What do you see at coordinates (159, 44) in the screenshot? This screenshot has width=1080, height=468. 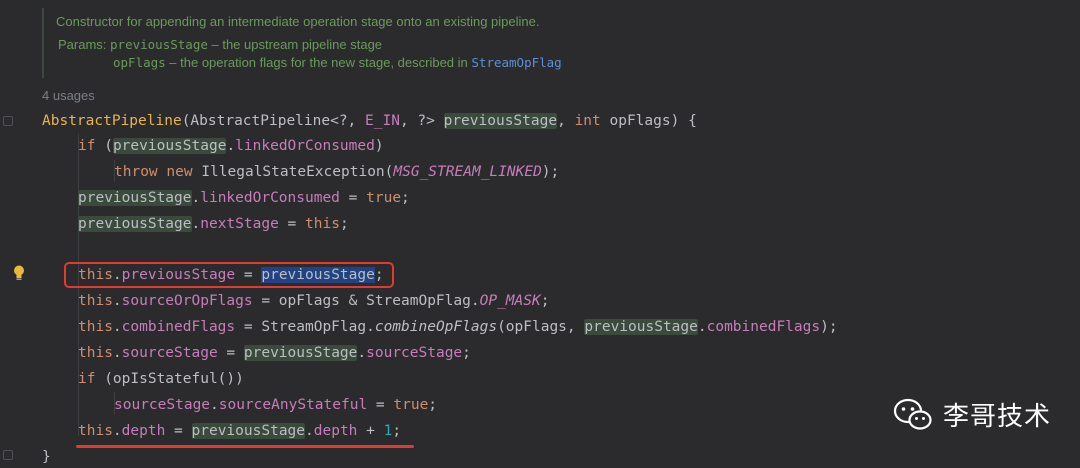 I see `doc-param-name: previousStage` at bounding box center [159, 44].